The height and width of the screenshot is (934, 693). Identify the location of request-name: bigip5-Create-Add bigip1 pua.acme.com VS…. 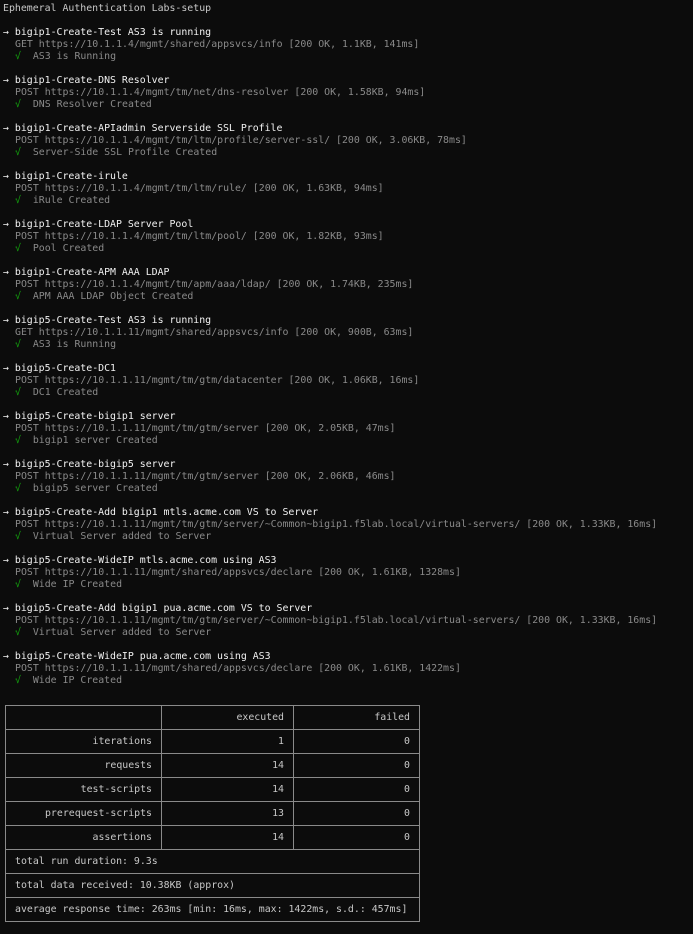
(163, 608).